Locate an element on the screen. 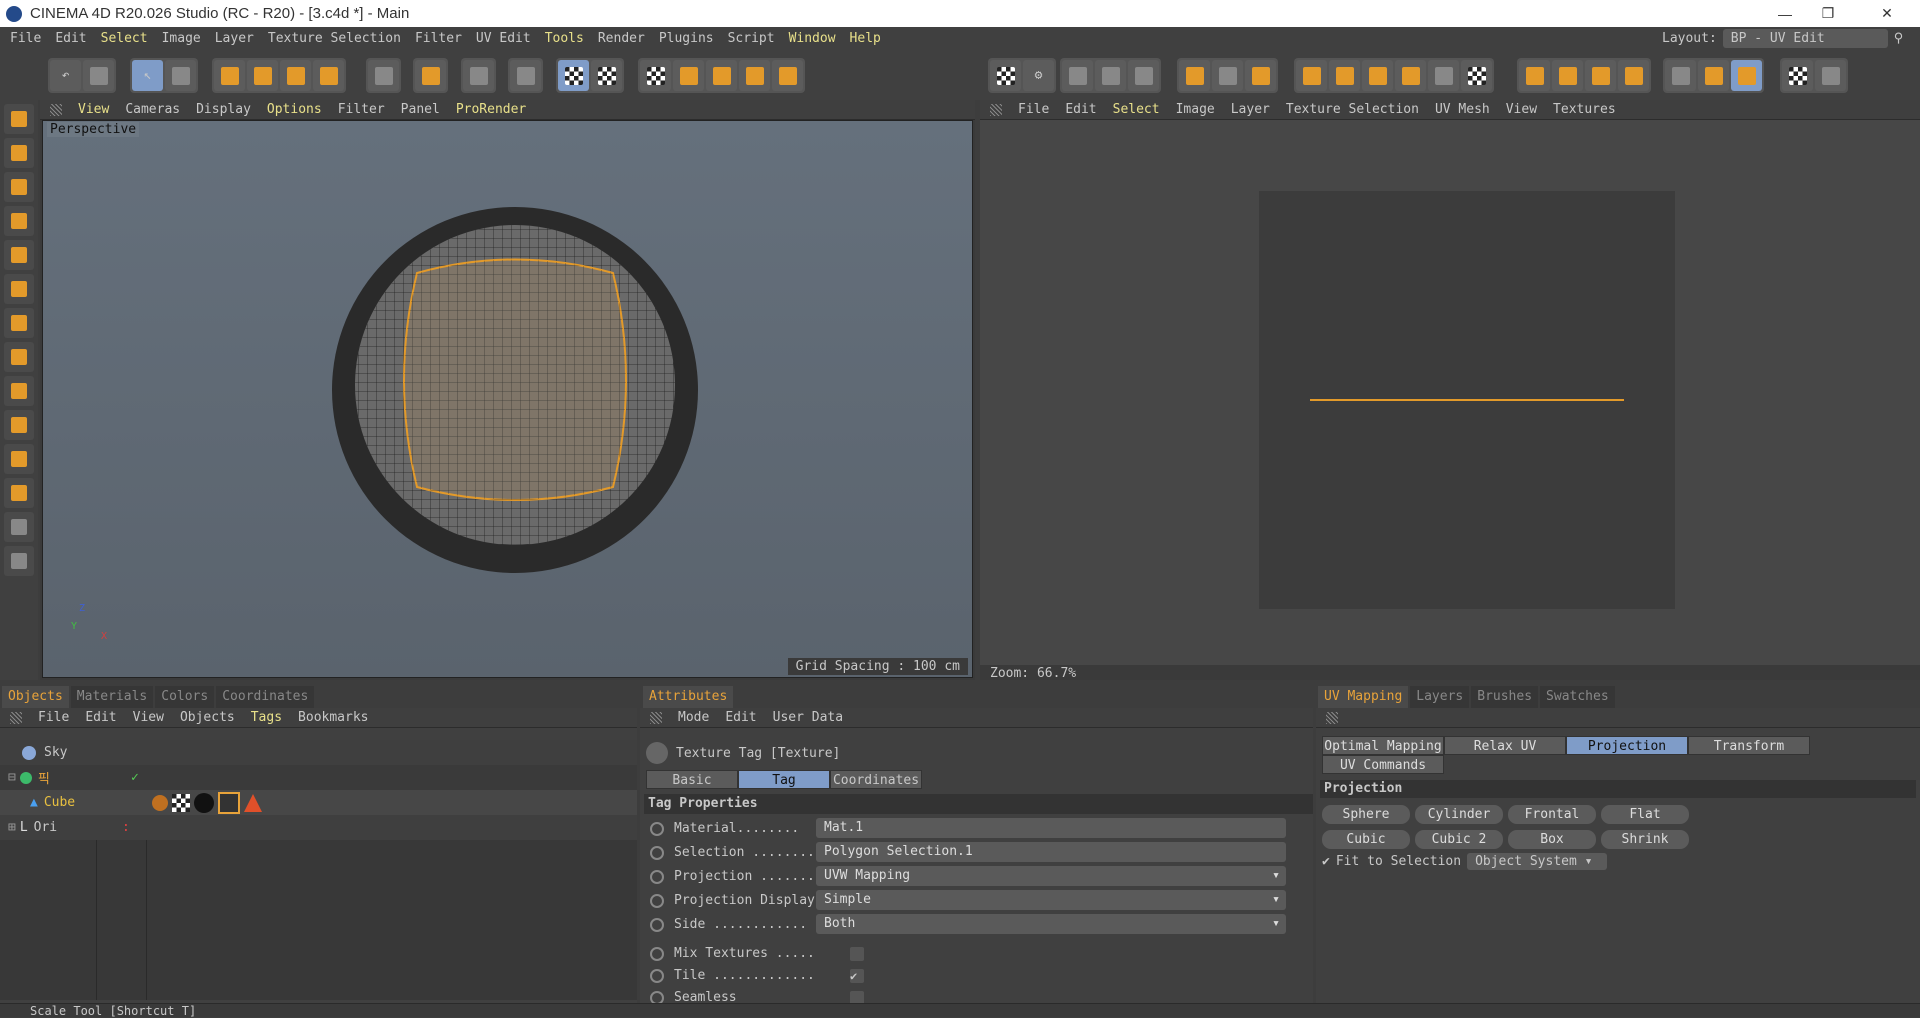  menu-help: Help is located at coordinates (865, 38).